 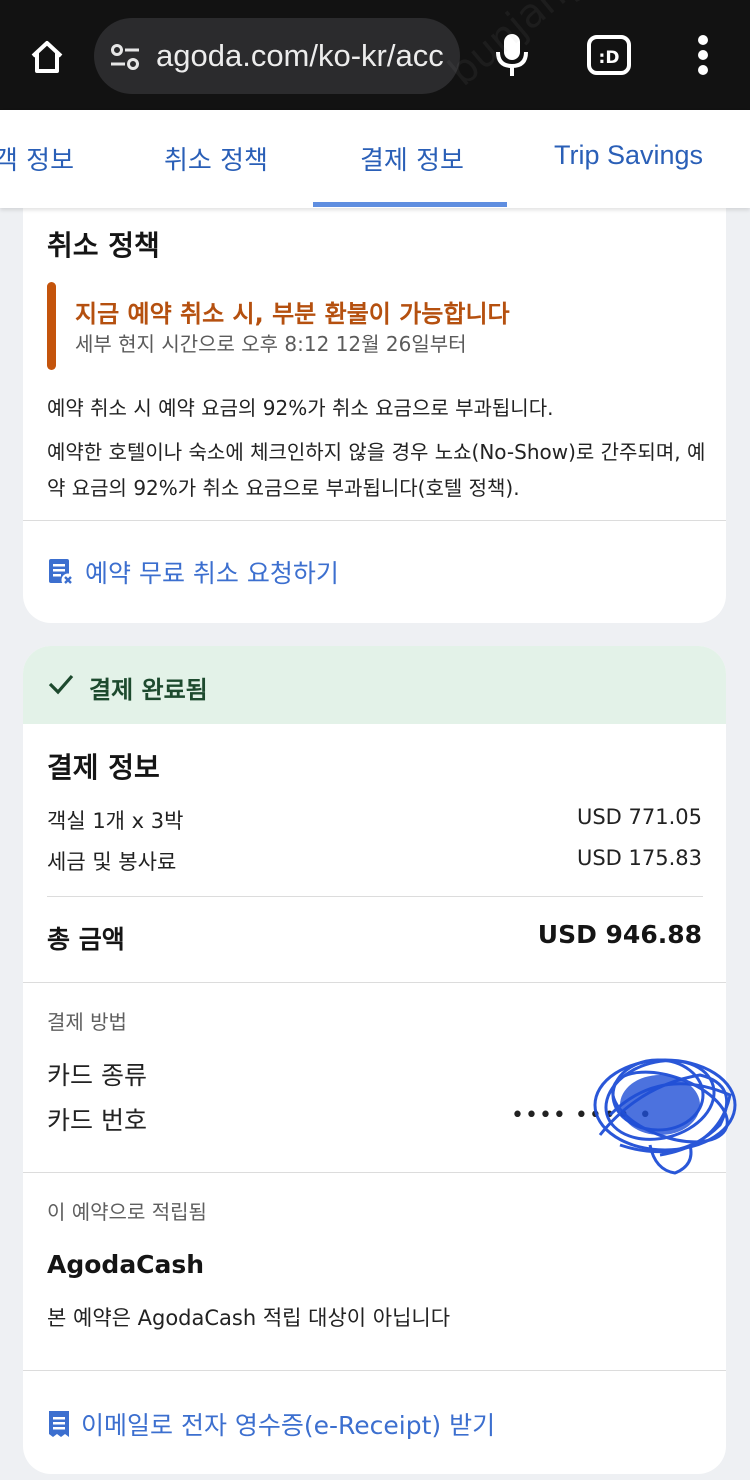 I want to click on tab-switcher-icon: :D, so click(x=609, y=55).